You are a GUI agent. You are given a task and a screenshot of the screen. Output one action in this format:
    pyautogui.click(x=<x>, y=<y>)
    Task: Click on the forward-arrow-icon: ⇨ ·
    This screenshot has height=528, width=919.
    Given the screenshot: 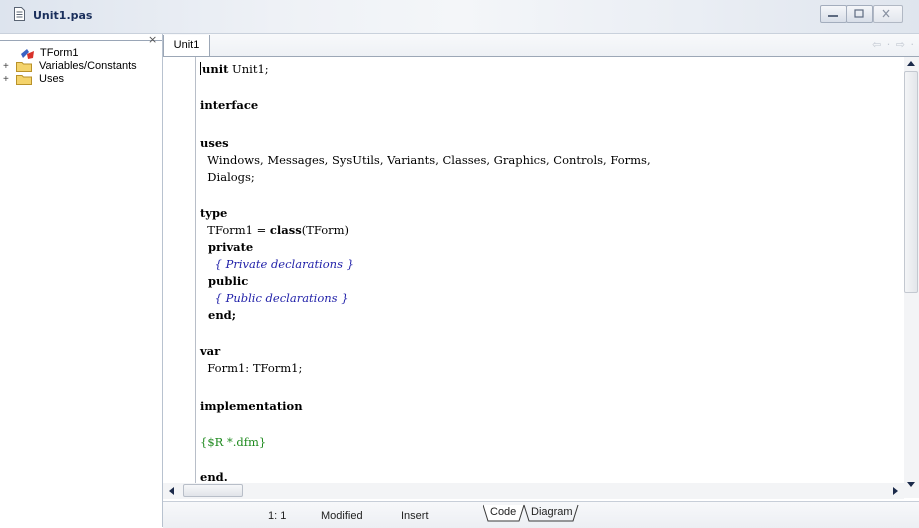 What is the action you would take?
    pyautogui.click(x=905, y=44)
    